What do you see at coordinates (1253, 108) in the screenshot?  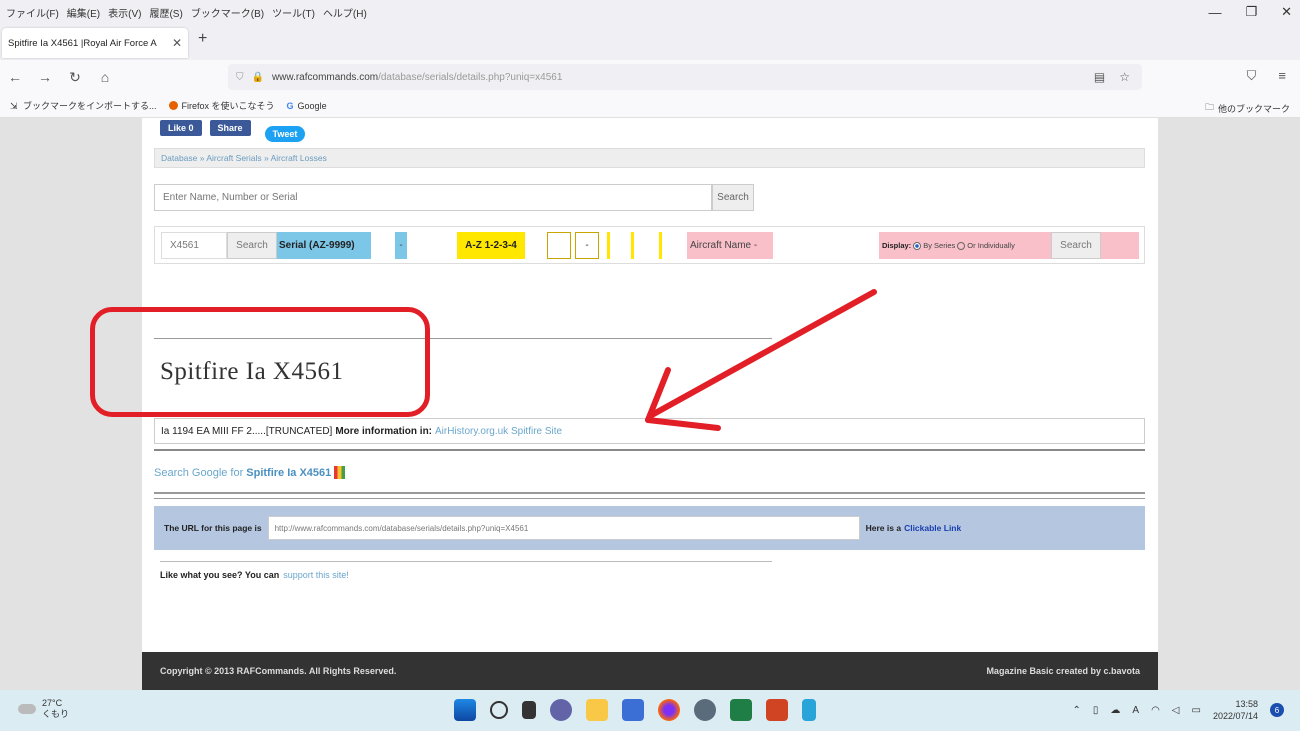 I see `bookmark-label: 他のブックマーク` at bounding box center [1253, 108].